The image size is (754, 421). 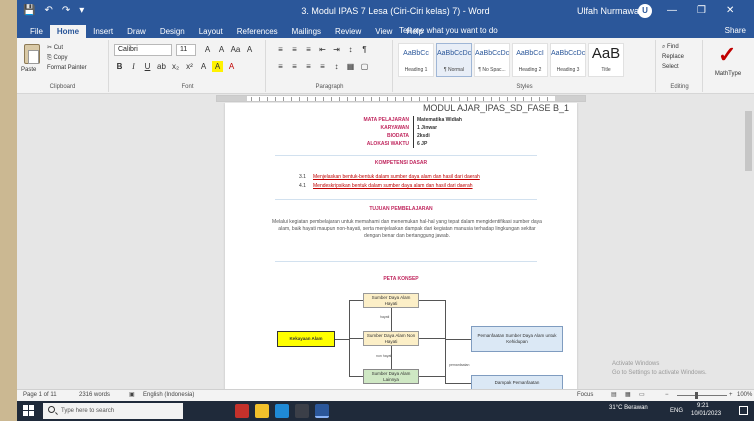 I want to click on borders-button: ▢, so click(x=364, y=66).